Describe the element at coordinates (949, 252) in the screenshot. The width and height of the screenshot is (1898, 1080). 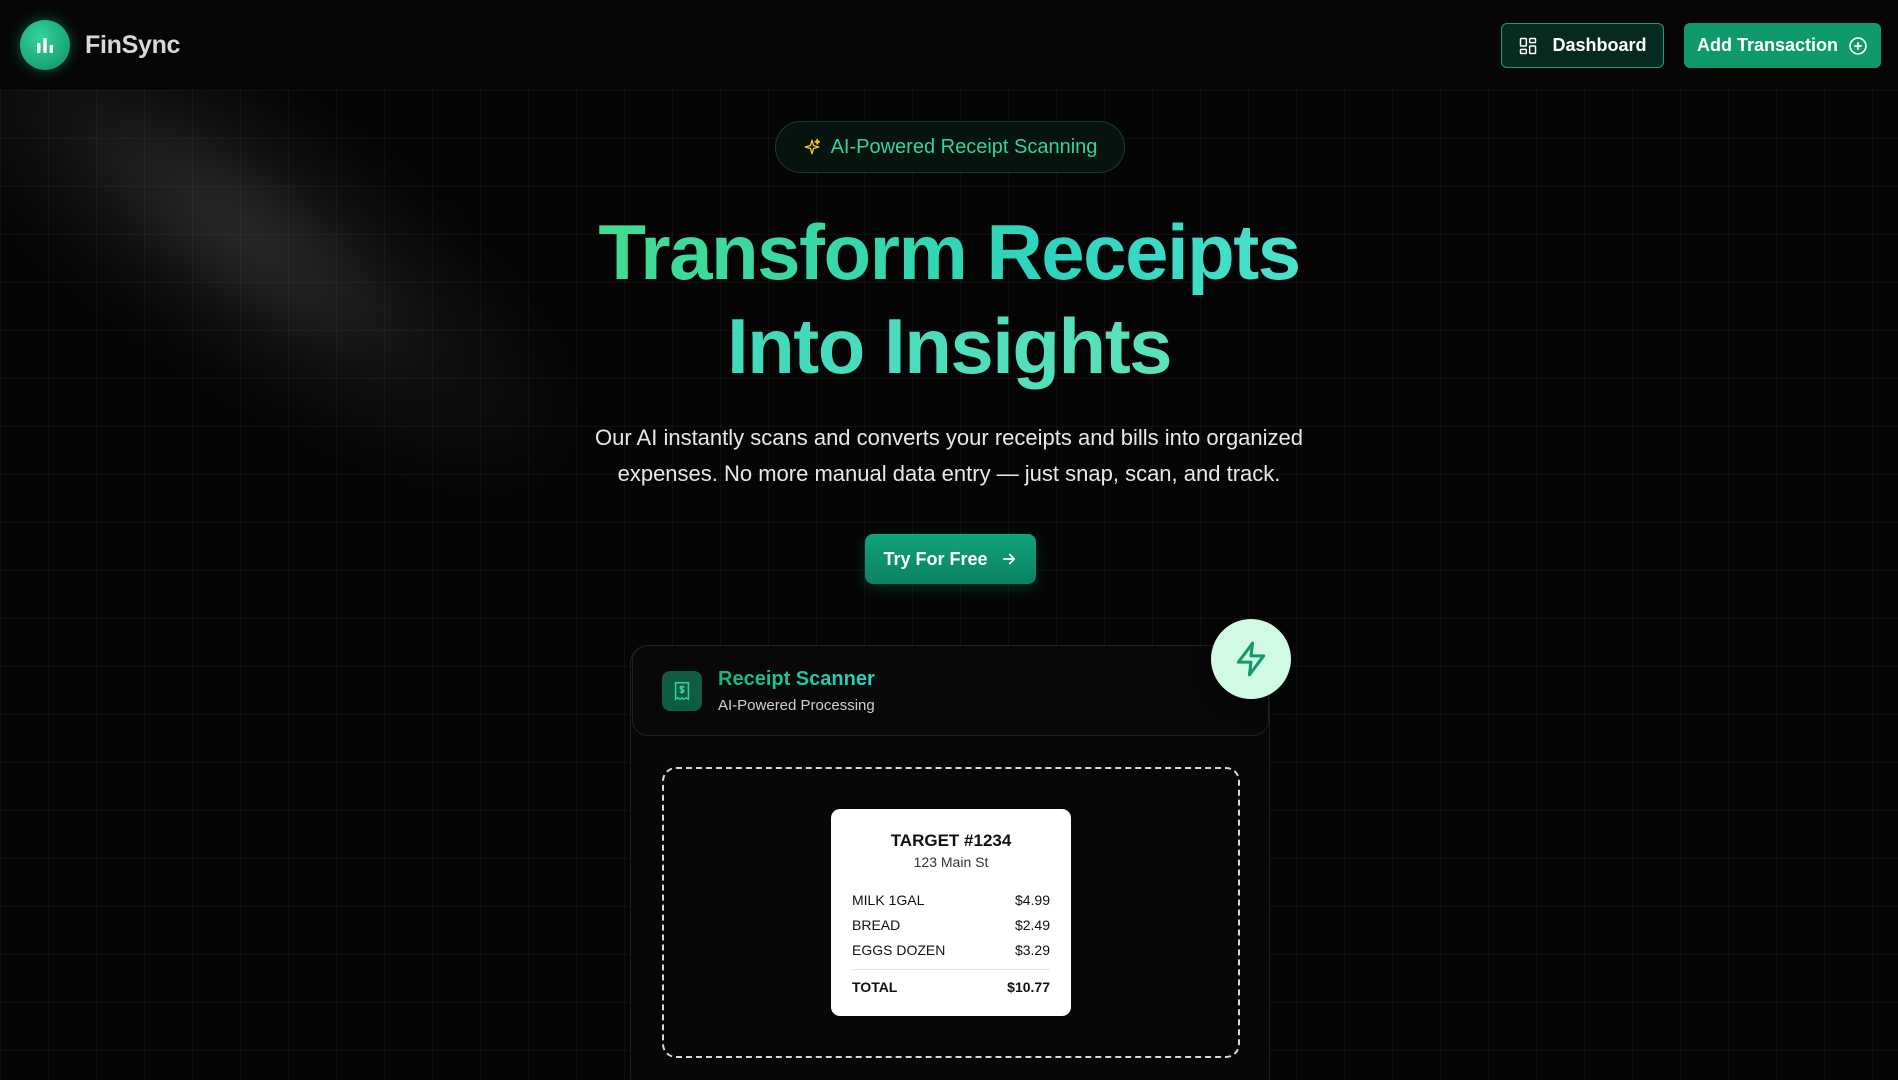
I see `hero-title-line1: Transform Receipts` at that location.